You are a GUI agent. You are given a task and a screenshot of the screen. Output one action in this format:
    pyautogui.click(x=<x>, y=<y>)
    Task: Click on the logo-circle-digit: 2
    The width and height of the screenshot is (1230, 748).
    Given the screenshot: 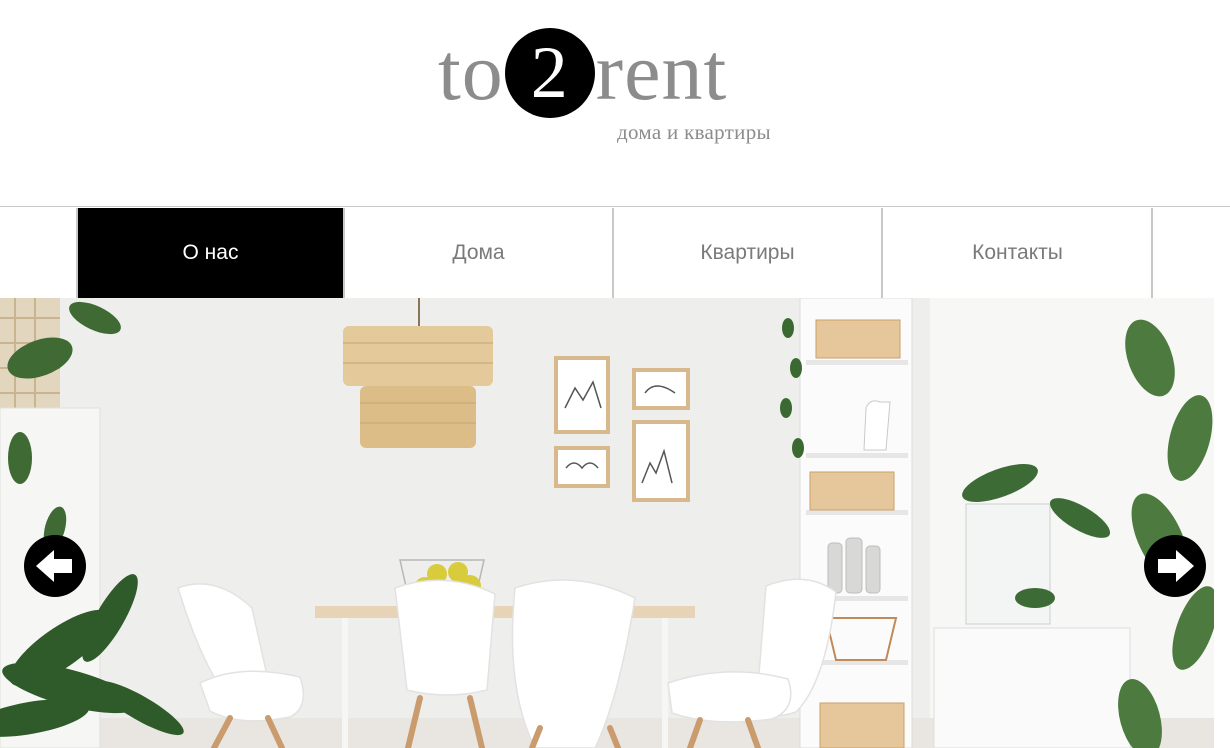 What is the action you would take?
    pyautogui.click(x=549, y=73)
    